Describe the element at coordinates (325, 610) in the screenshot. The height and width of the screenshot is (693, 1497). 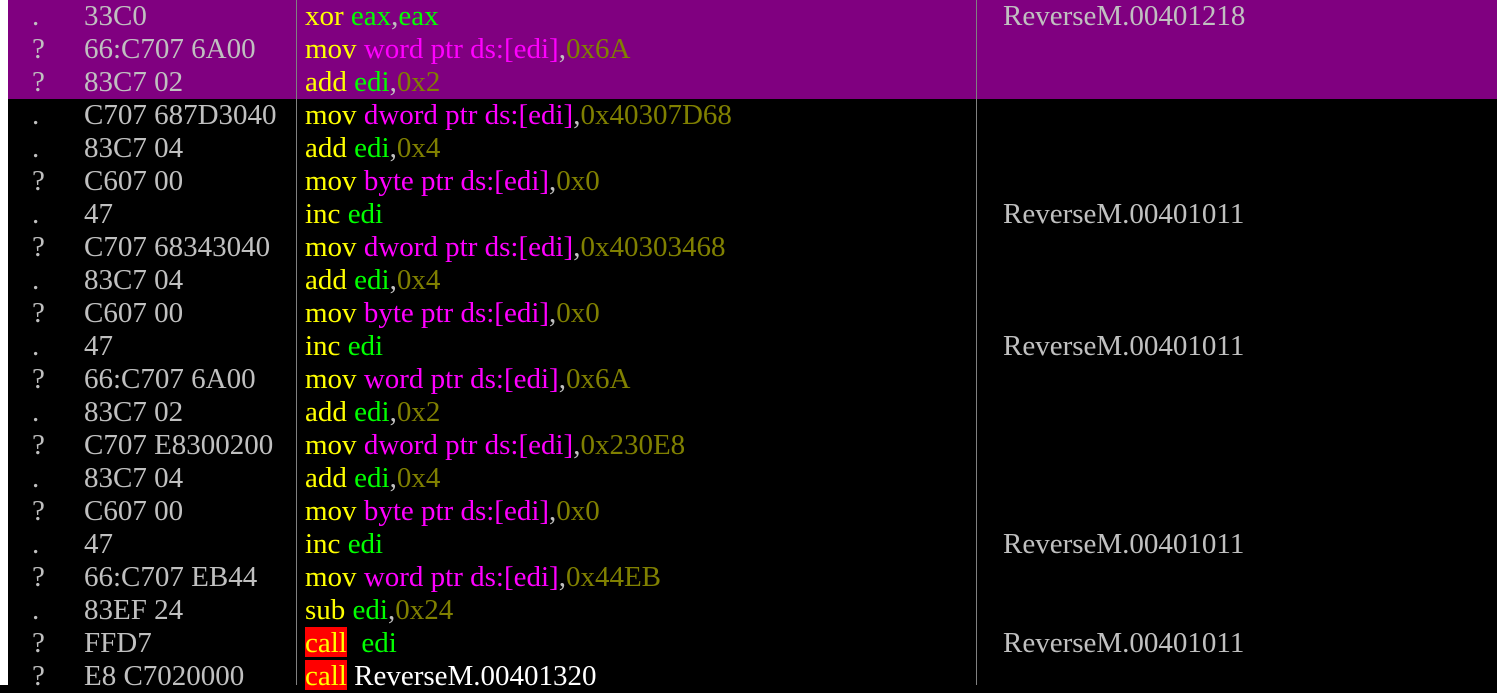
I see `mnemonic: sub` at that location.